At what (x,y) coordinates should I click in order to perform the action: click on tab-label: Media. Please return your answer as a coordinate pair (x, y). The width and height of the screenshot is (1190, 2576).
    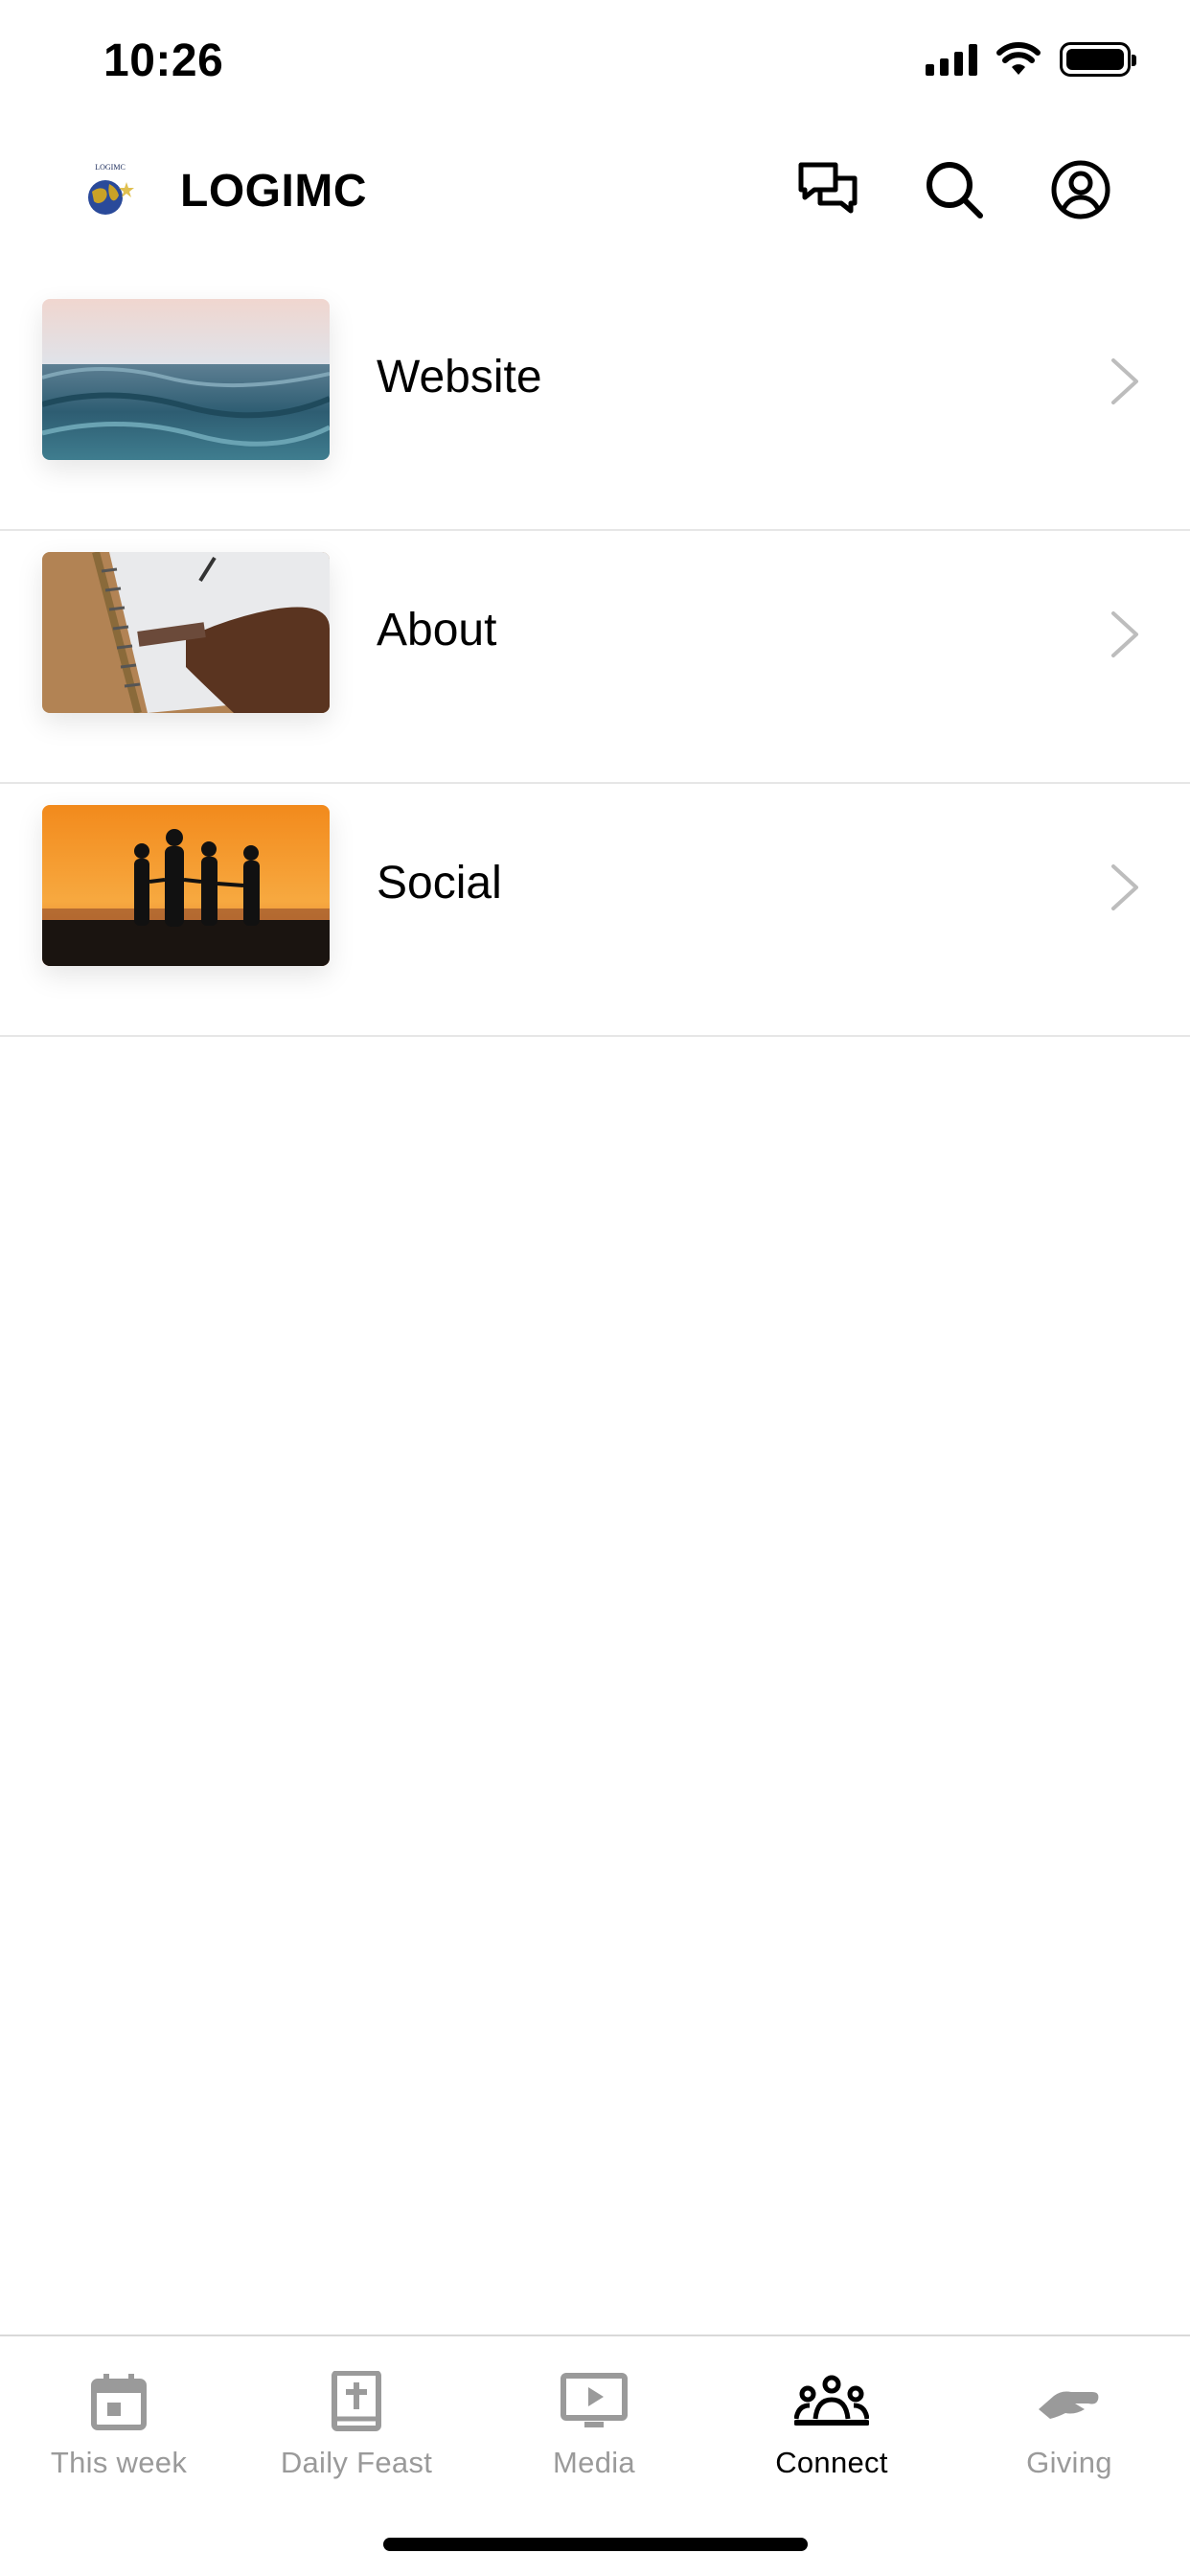
    Looking at the image, I should click on (594, 2463).